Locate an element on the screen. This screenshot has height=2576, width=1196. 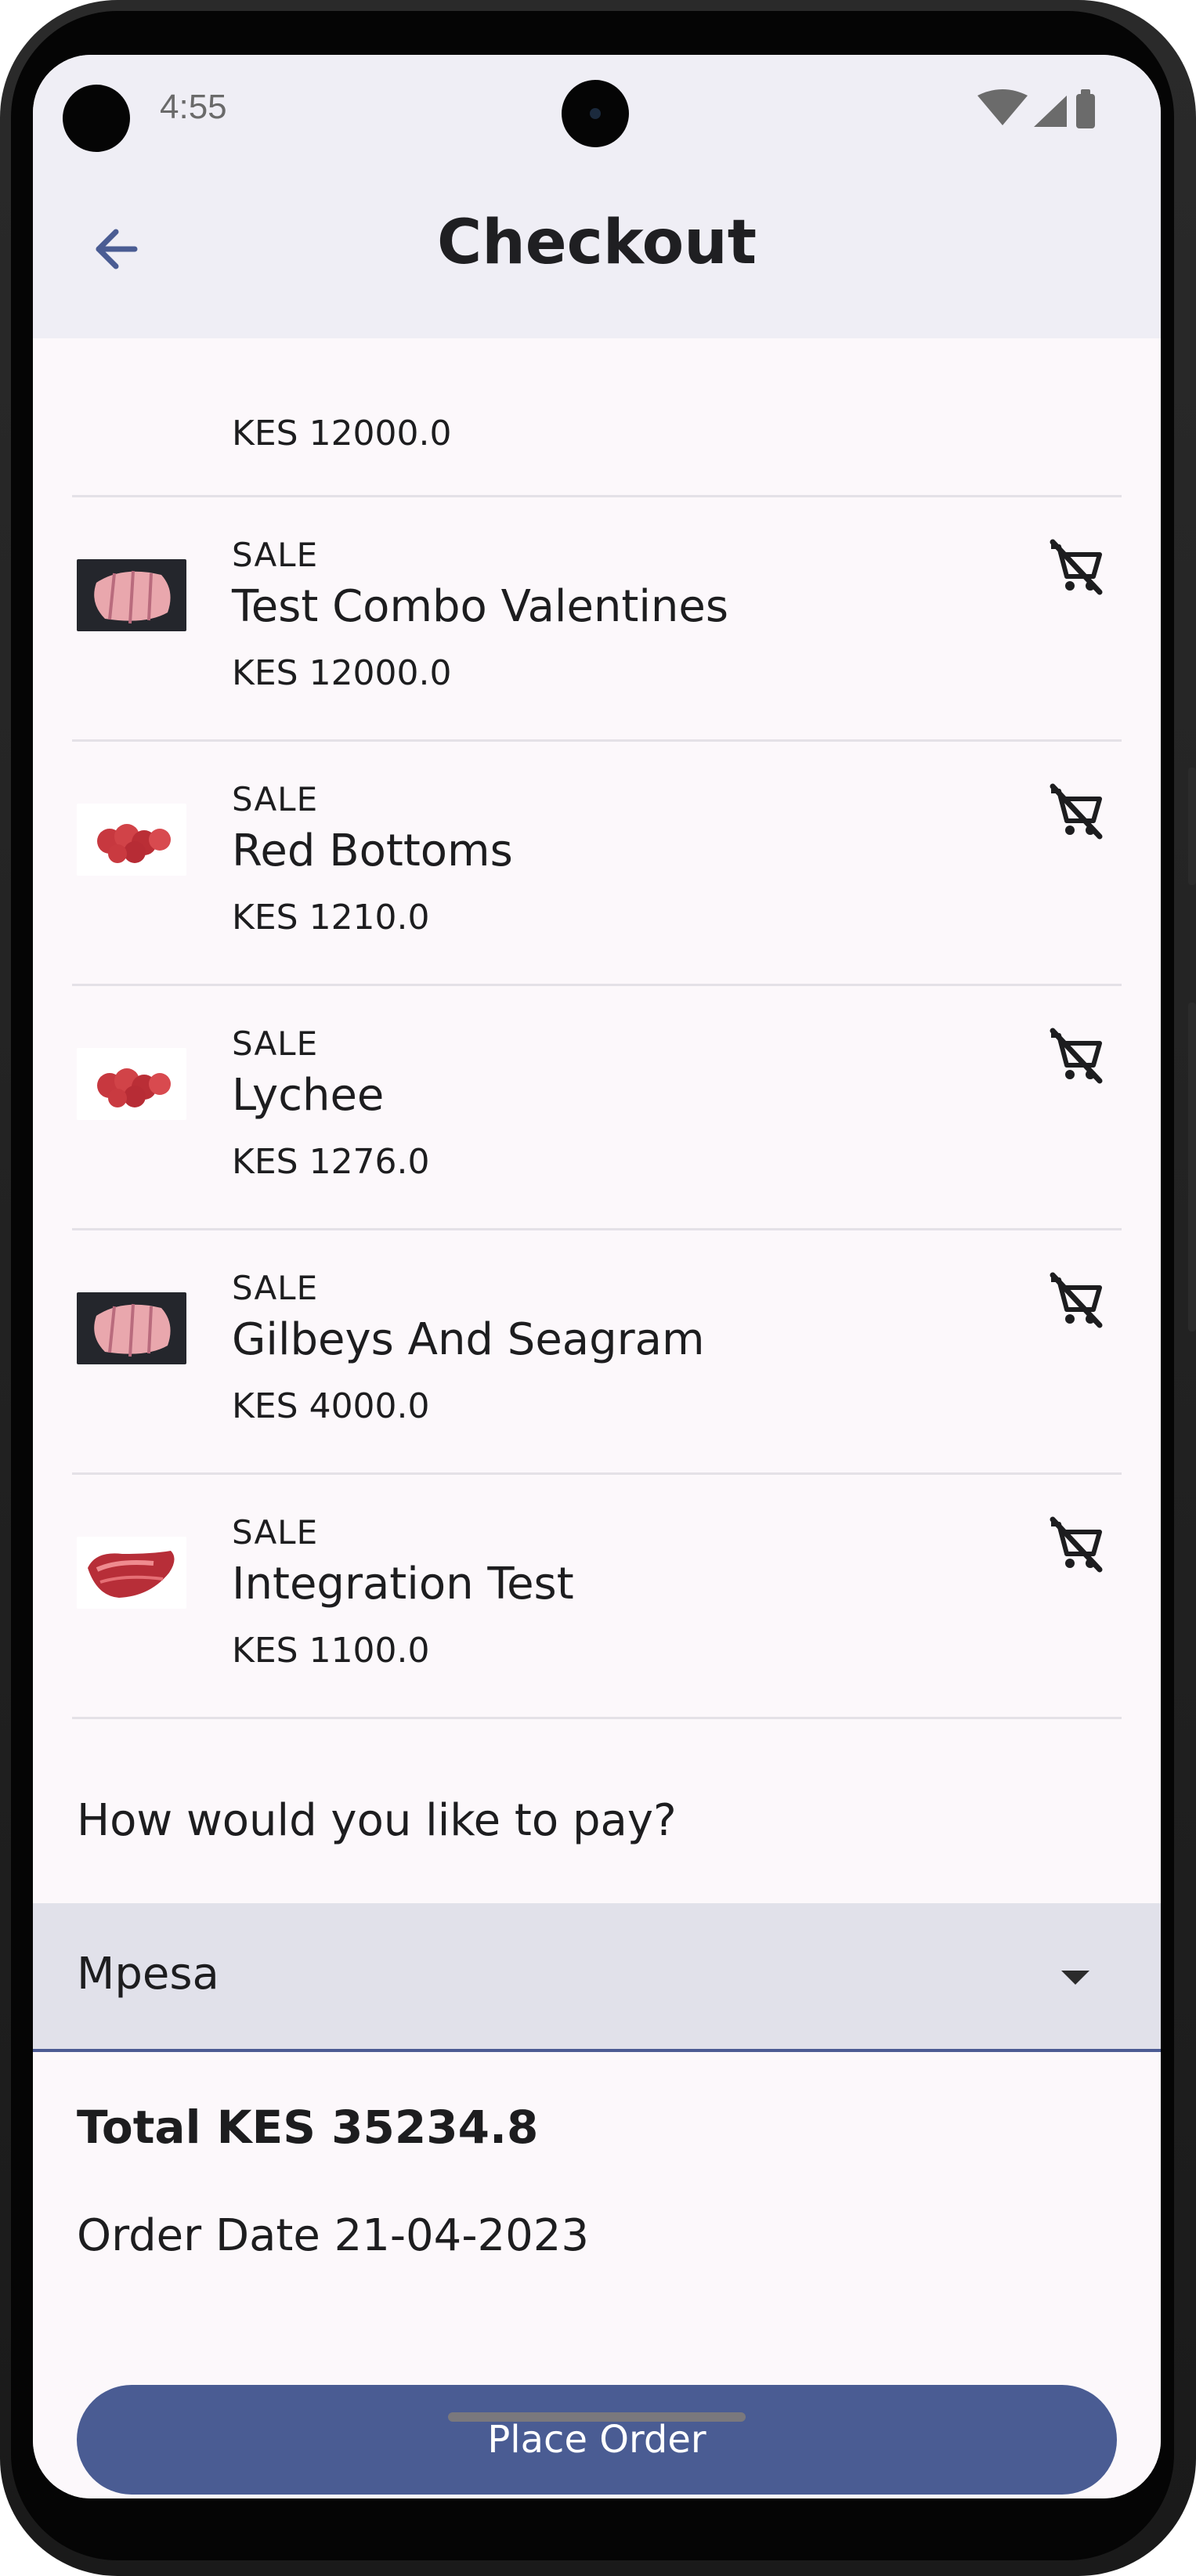
status-icons is located at coordinates (1036, 108).